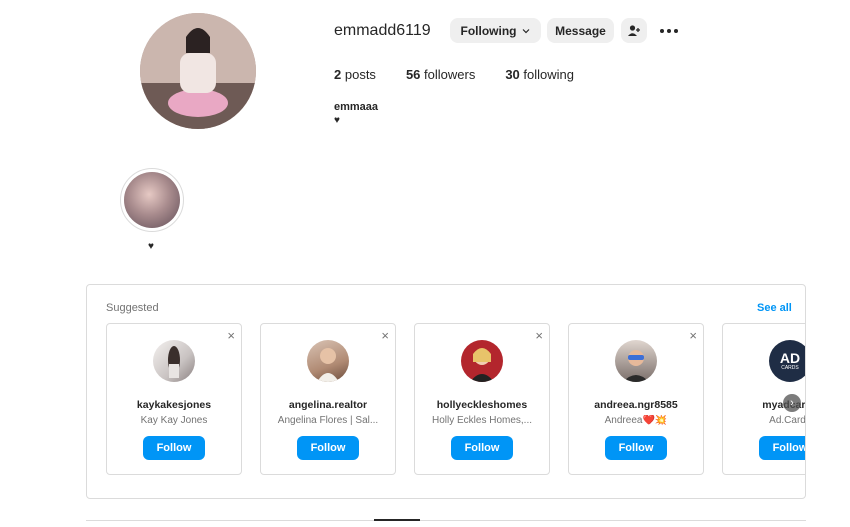  I want to click on profile-full-name: emmaaa, so click(356, 107).